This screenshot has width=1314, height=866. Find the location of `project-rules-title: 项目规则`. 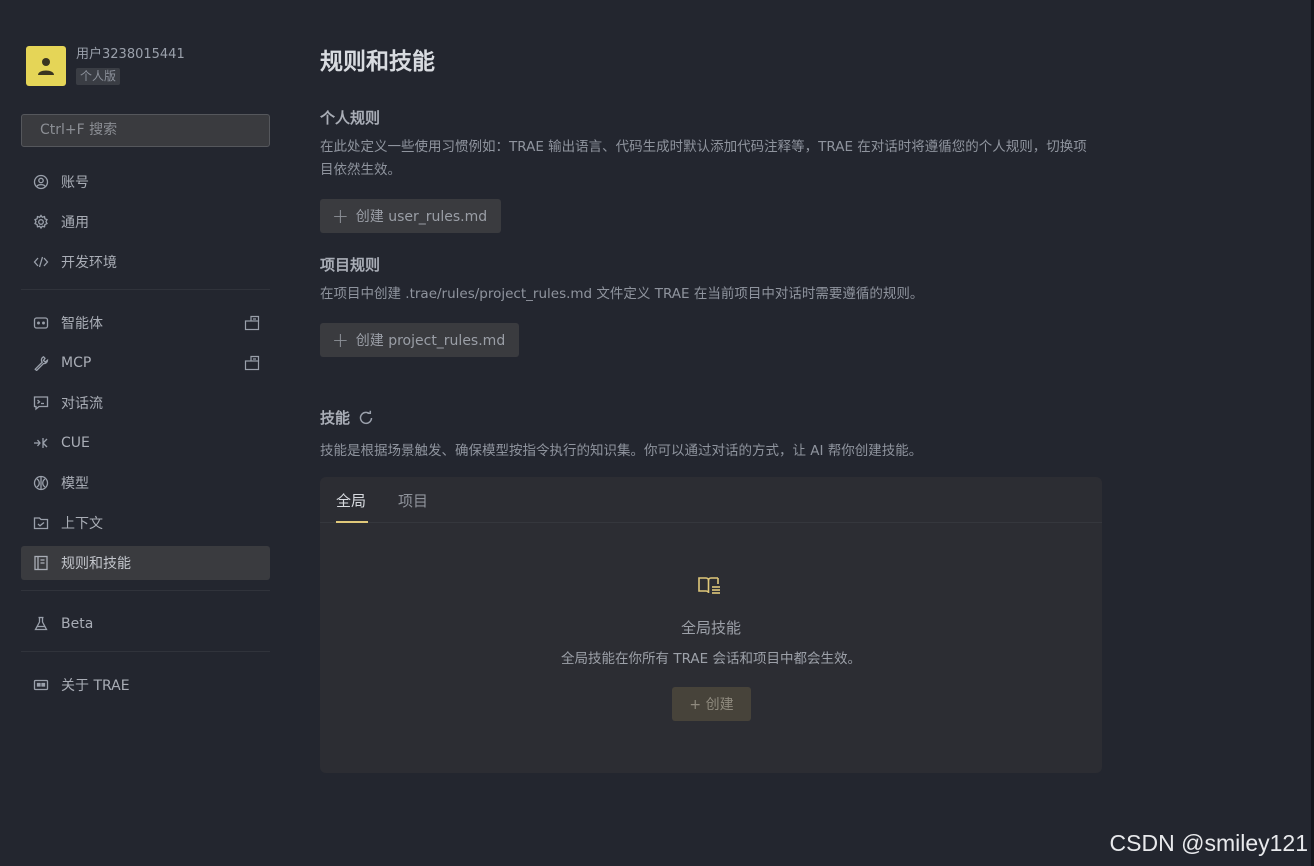

project-rules-title: 项目规则 is located at coordinates (350, 265).